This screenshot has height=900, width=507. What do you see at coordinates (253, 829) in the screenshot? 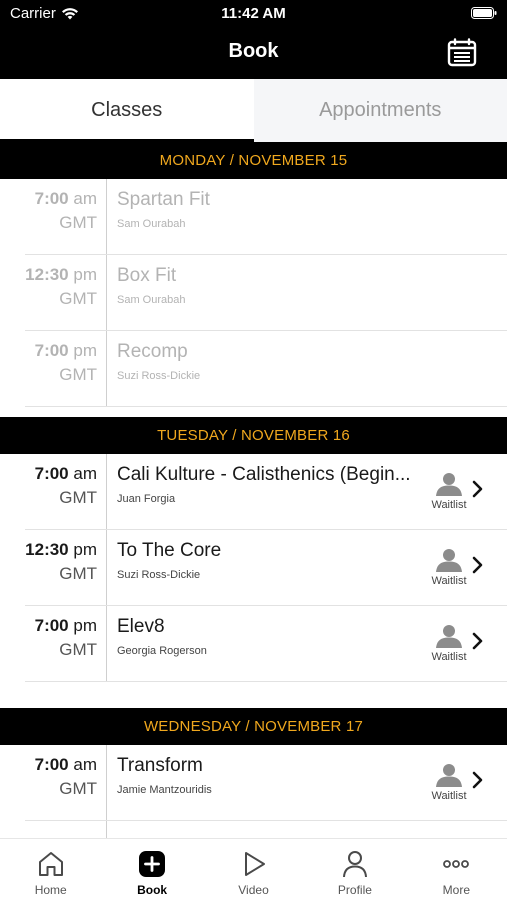
I see `class-row` at bounding box center [253, 829].